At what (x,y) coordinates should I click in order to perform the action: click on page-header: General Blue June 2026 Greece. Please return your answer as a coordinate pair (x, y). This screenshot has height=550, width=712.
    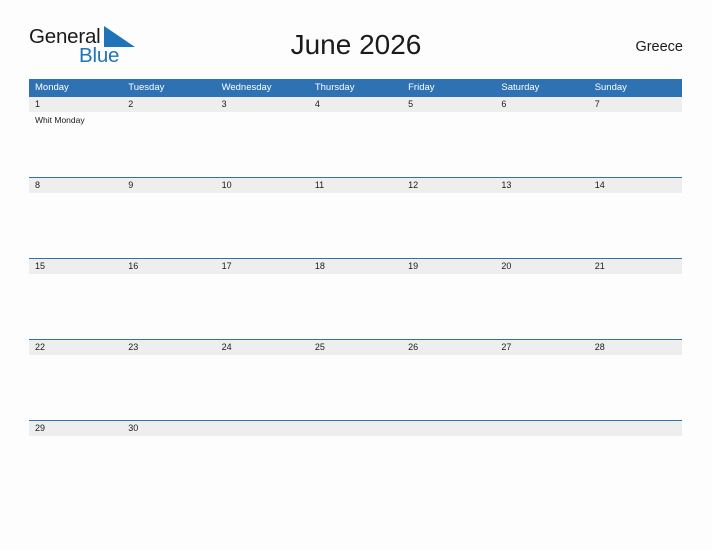
    Looking at the image, I should click on (356, 48).